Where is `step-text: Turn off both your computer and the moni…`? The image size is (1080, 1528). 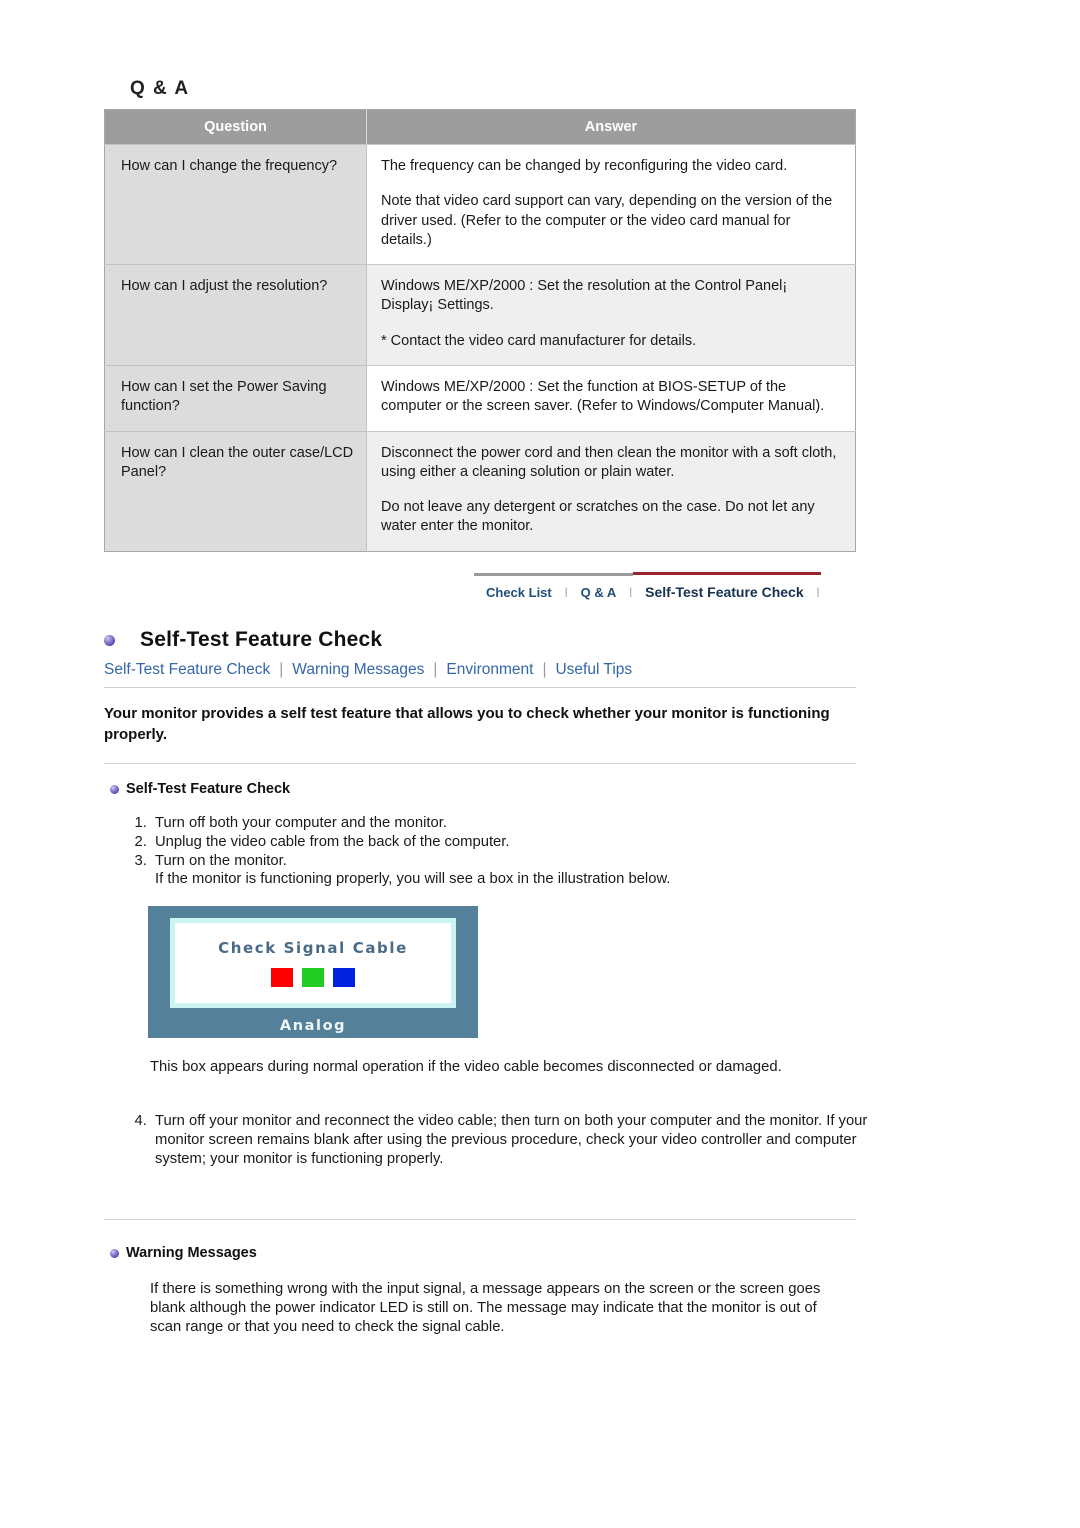
step-text: Turn off both your computer and the moni… is located at coordinates (301, 823).